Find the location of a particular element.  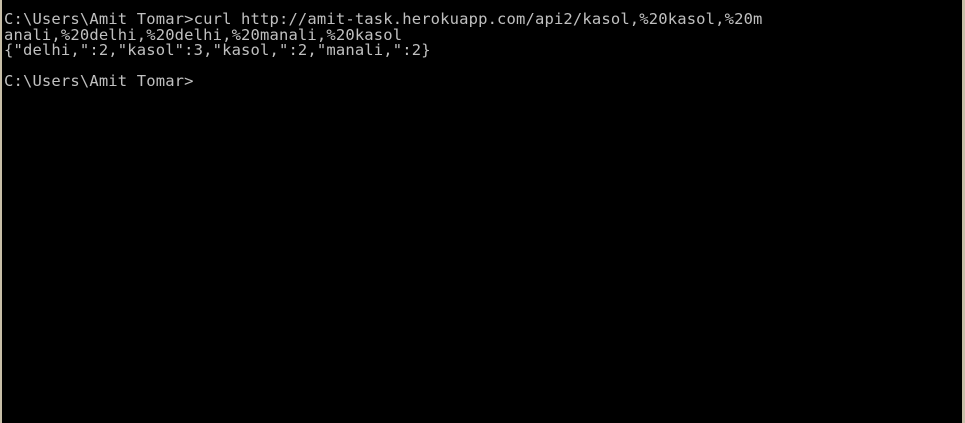

command-prompt: C:\Users\Amit Tomar> is located at coordinates (483, 81).